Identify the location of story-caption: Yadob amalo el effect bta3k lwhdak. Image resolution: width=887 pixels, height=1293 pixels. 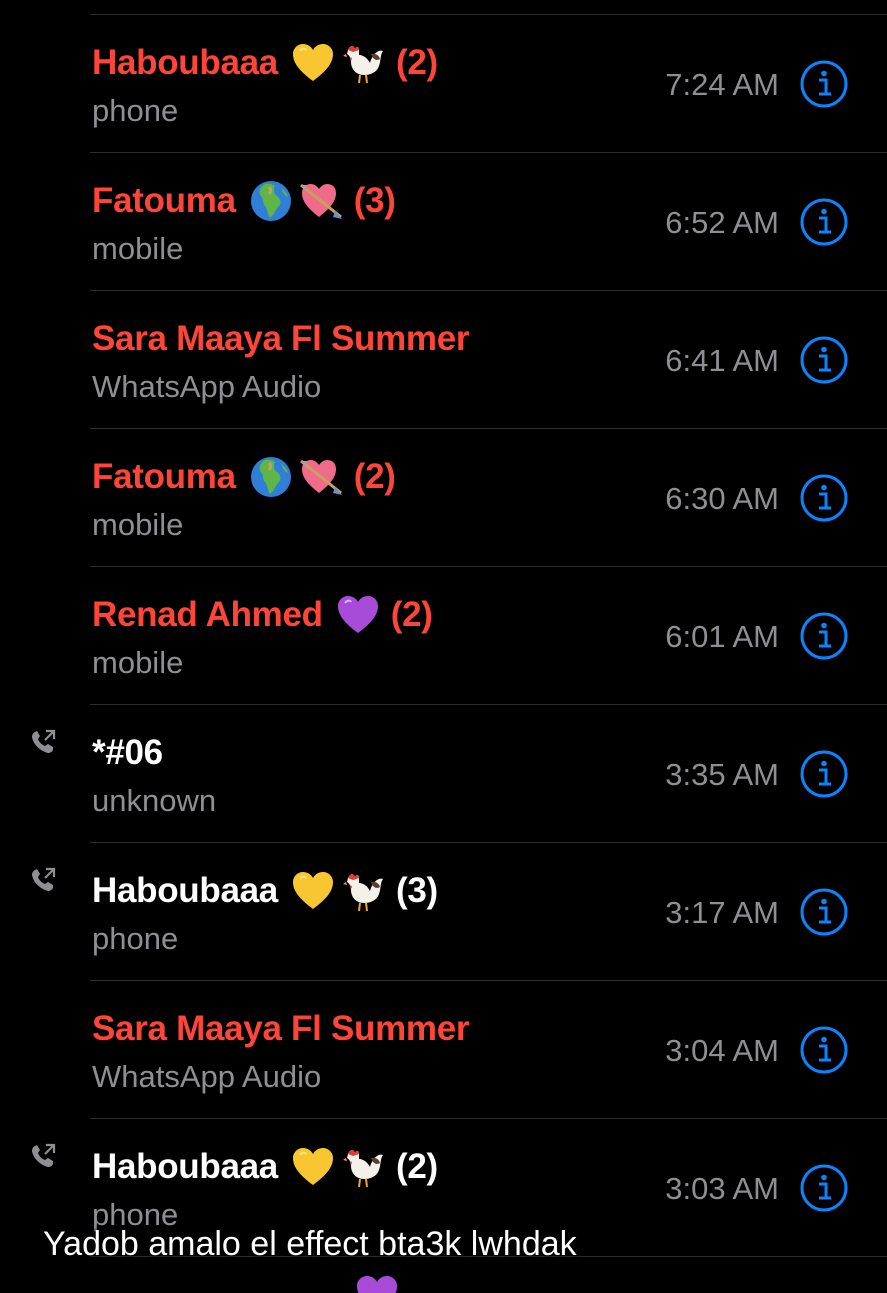
(310, 1244).